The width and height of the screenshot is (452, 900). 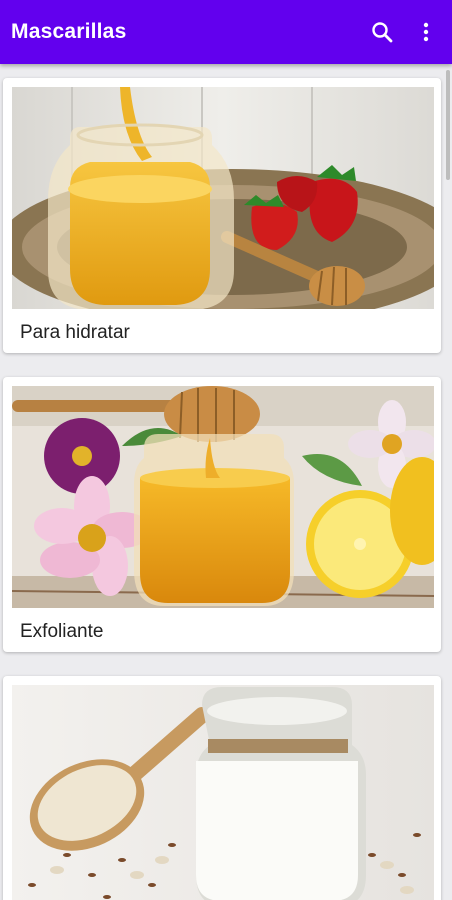 I want to click on card-label: Para hidratar, so click(x=75, y=332).